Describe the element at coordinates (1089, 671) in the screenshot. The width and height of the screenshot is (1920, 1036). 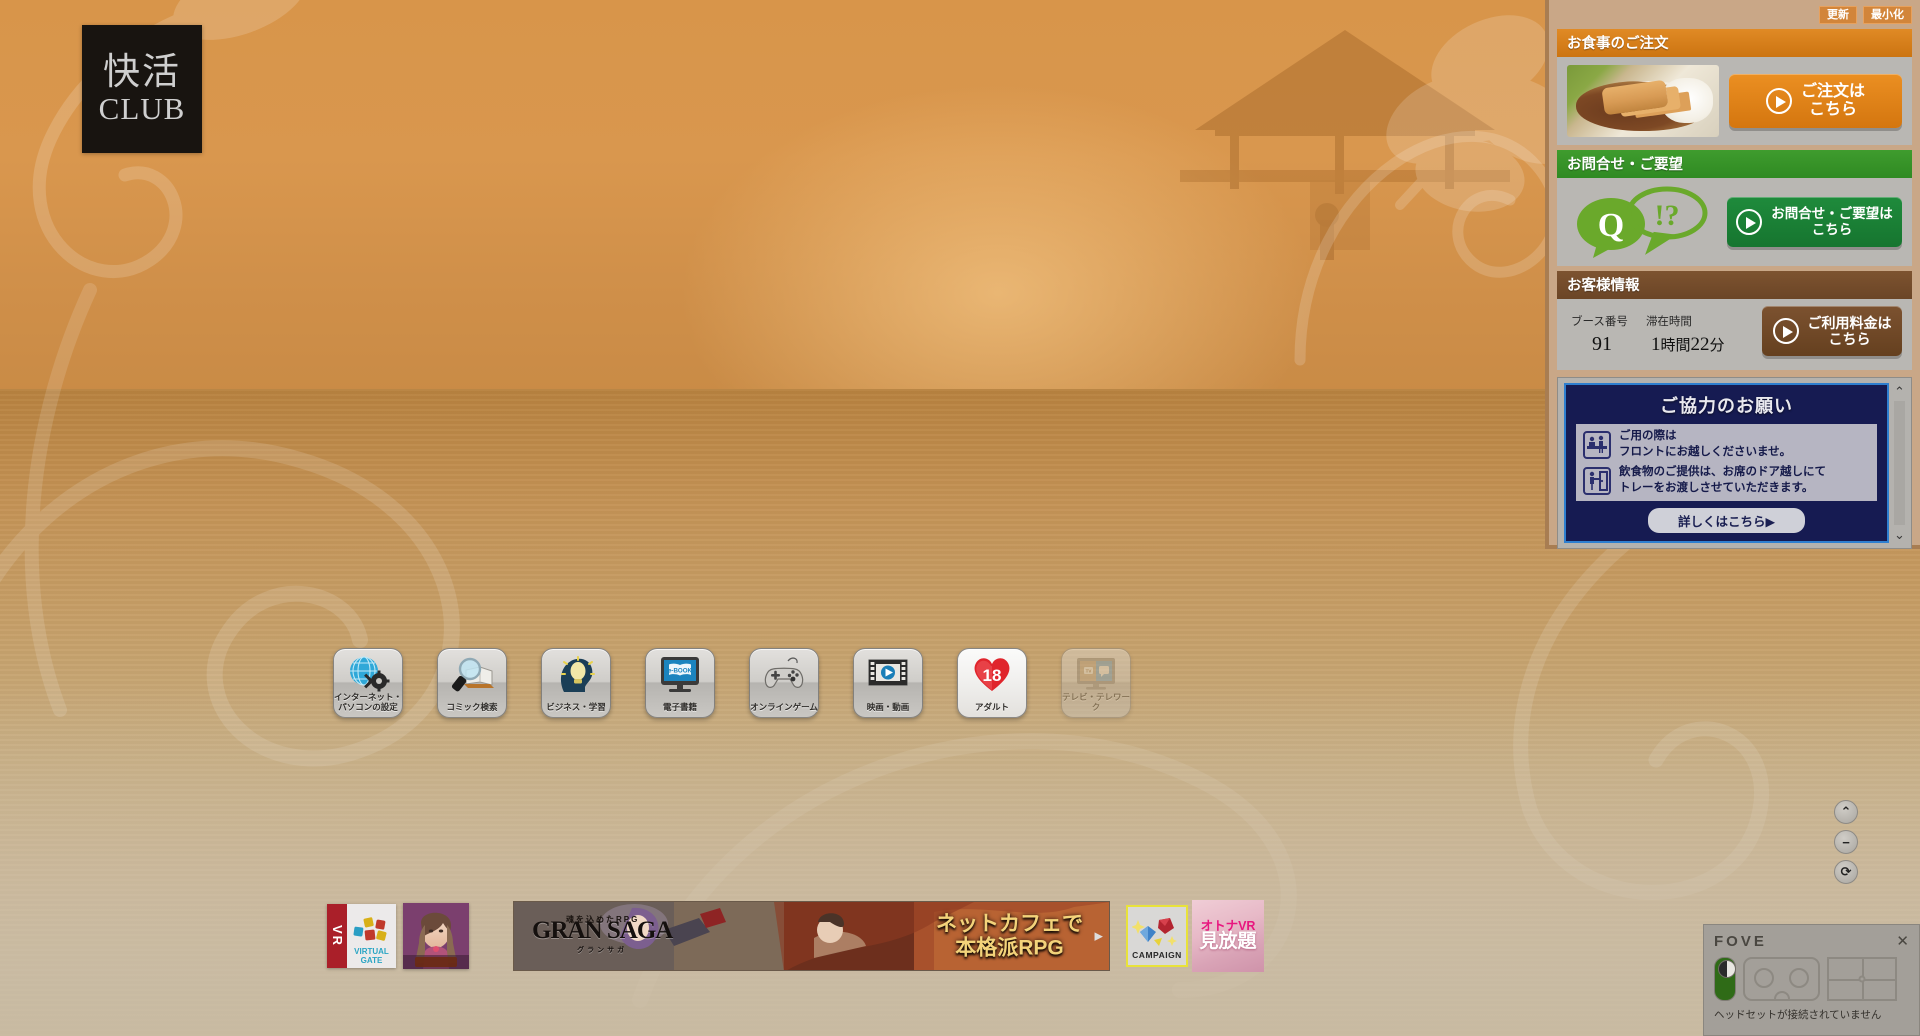
I see `svg-text: TV` at that location.